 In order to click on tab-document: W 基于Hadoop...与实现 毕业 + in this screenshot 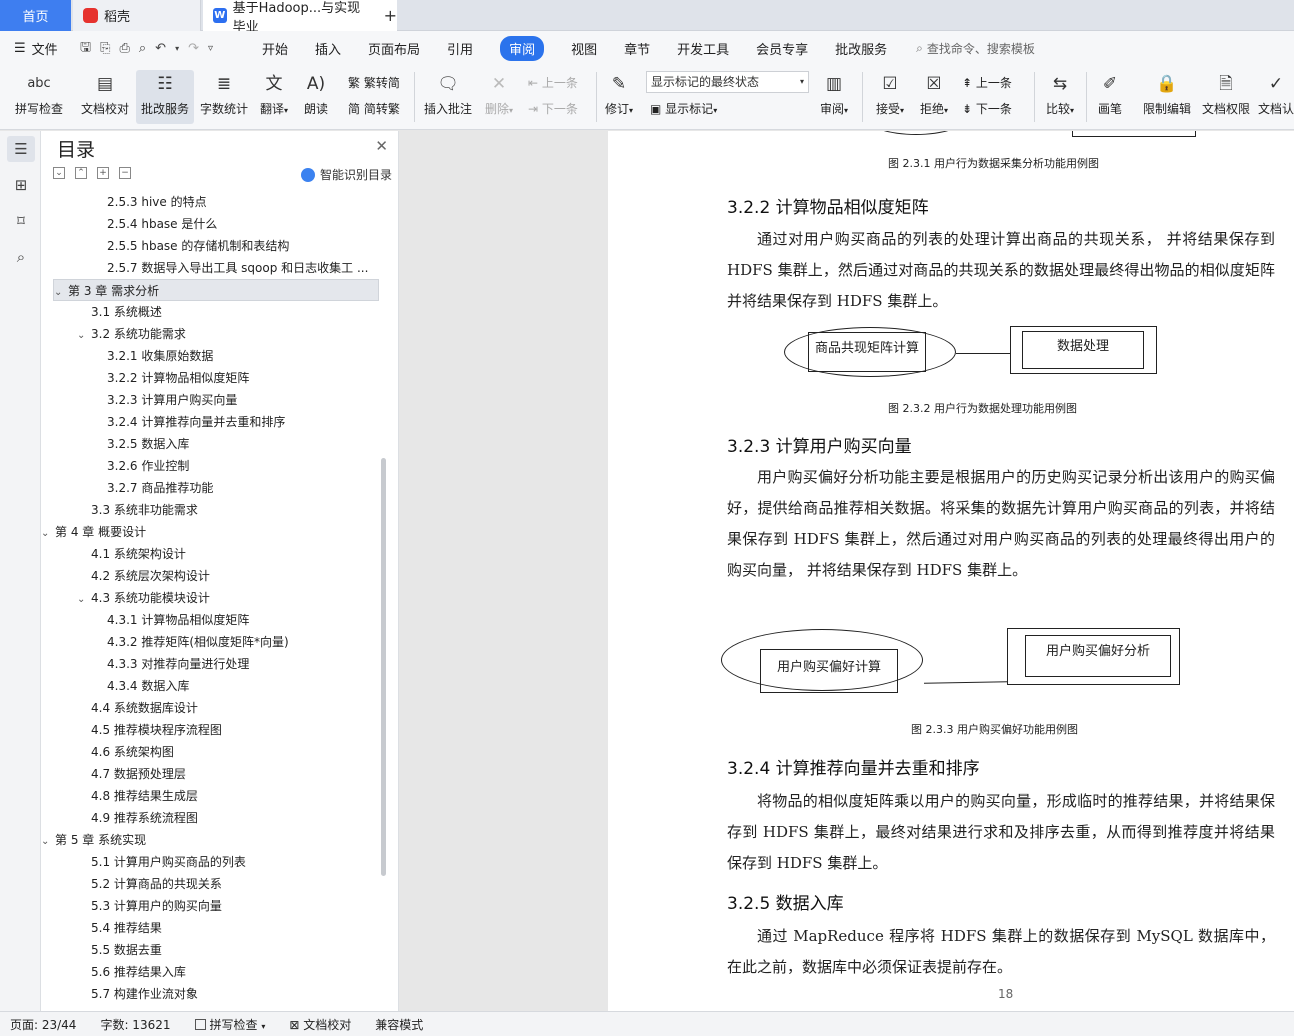, I will do `click(300, 17)`.